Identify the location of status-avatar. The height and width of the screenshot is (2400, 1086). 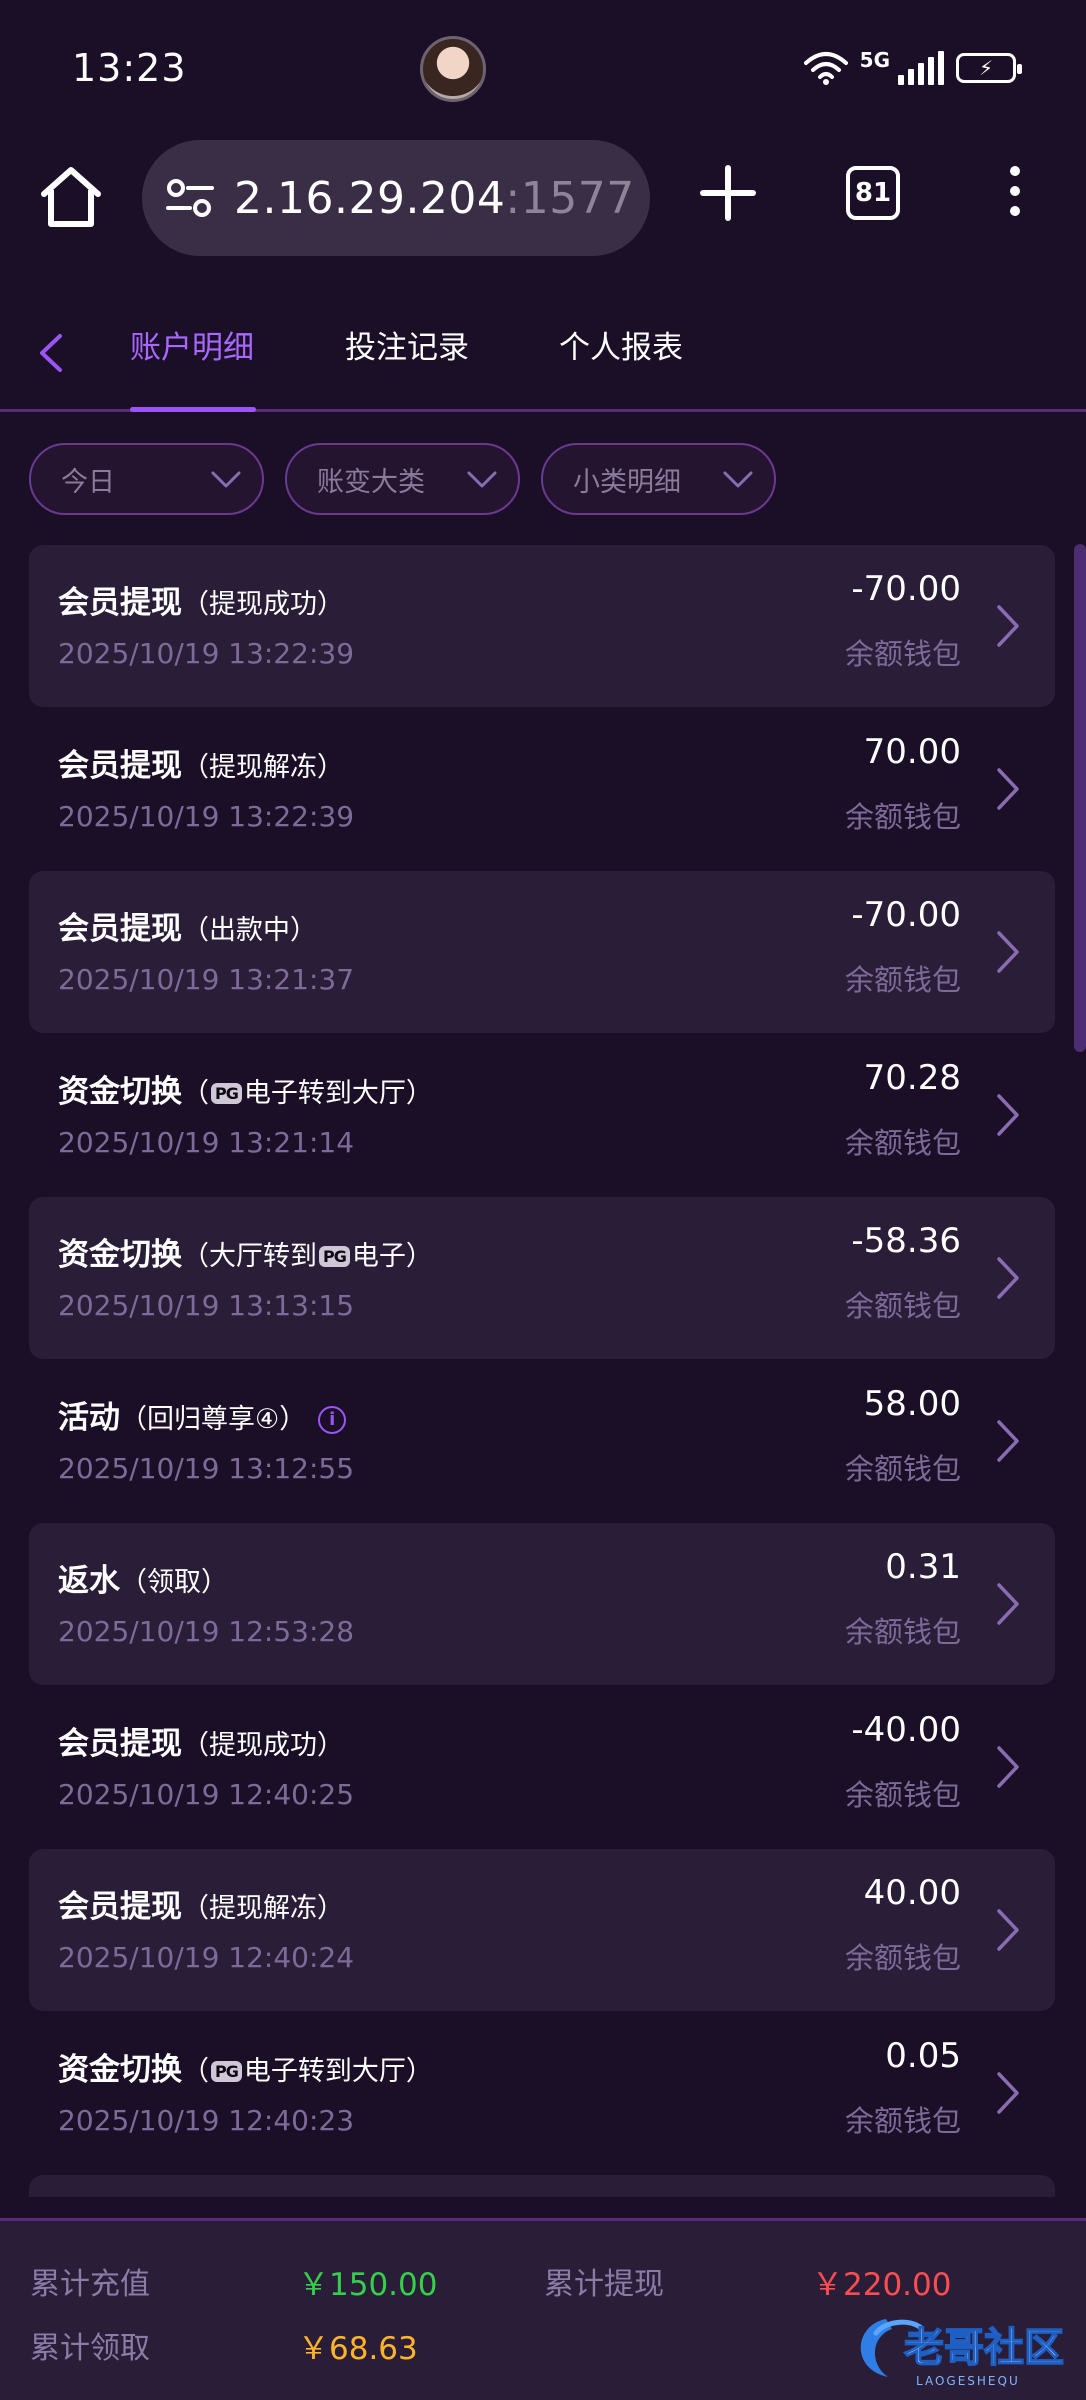
(453, 69).